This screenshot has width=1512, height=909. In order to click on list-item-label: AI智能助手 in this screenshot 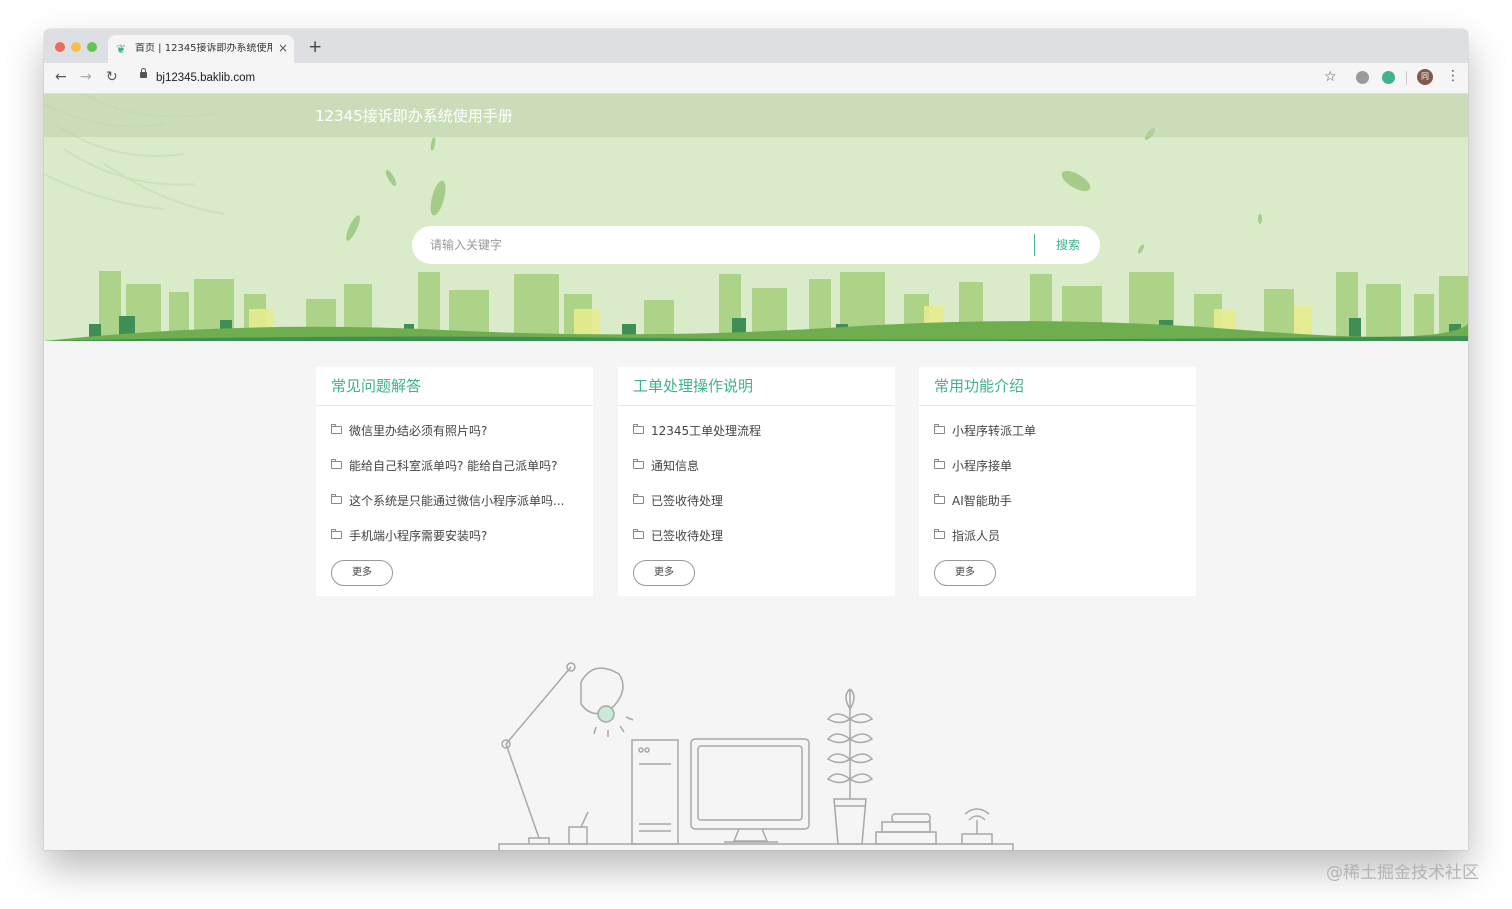, I will do `click(982, 501)`.